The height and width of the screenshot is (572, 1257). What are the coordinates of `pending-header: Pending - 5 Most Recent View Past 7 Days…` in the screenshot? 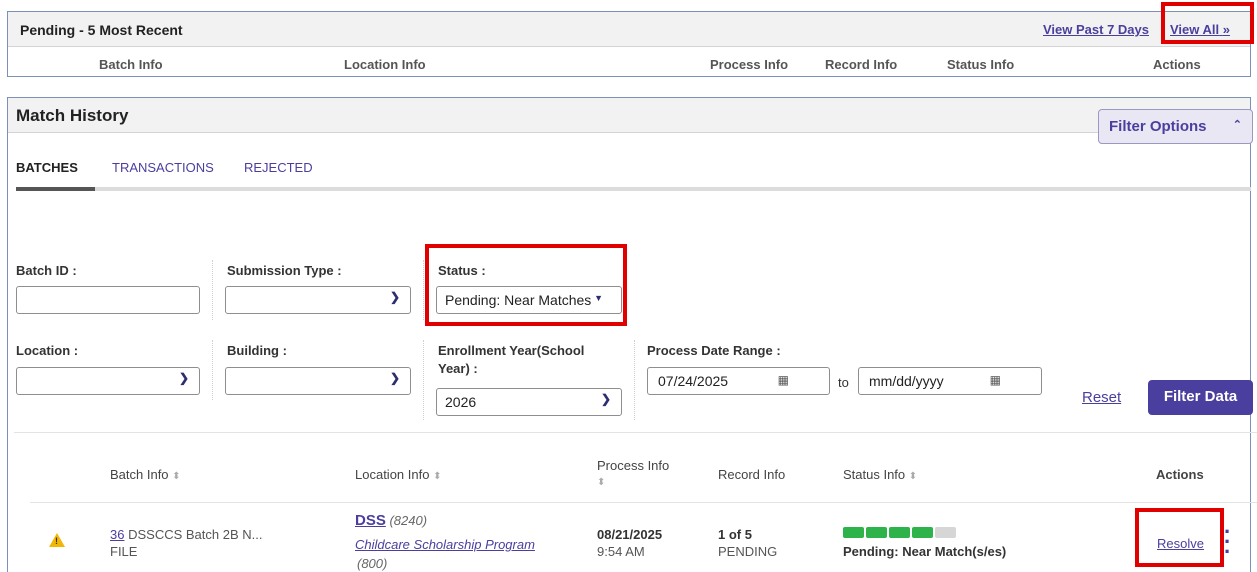 It's located at (629, 29).